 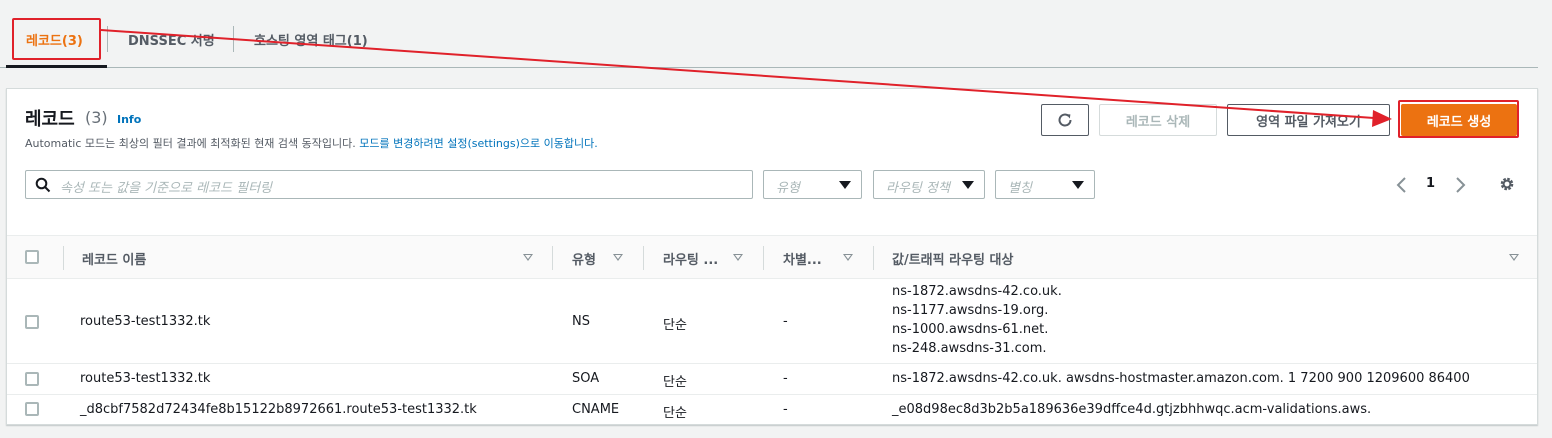 I want to click on chevron-left-icon, so click(x=1402, y=185).